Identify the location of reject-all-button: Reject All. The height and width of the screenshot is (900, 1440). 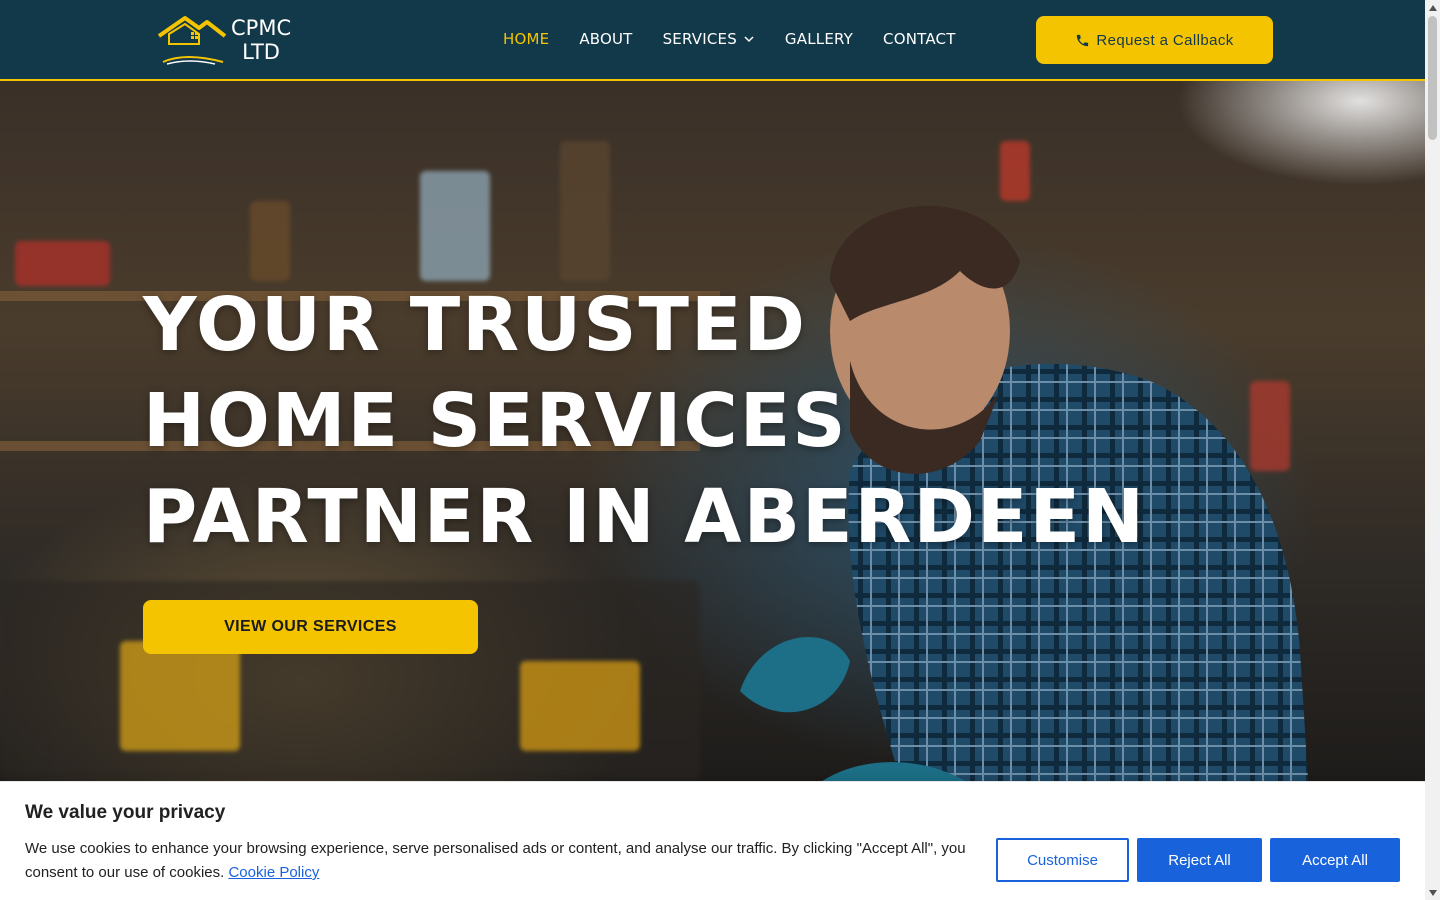
(1199, 860).